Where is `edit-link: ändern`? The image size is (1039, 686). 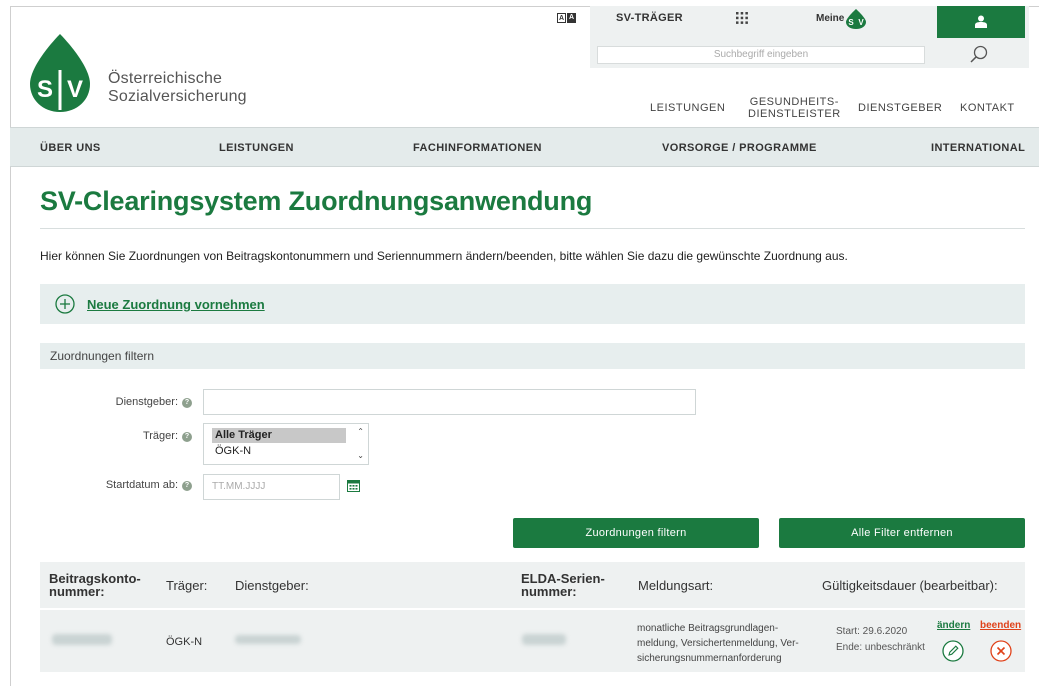 edit-link: ändern is located at coordinates (953, 625).